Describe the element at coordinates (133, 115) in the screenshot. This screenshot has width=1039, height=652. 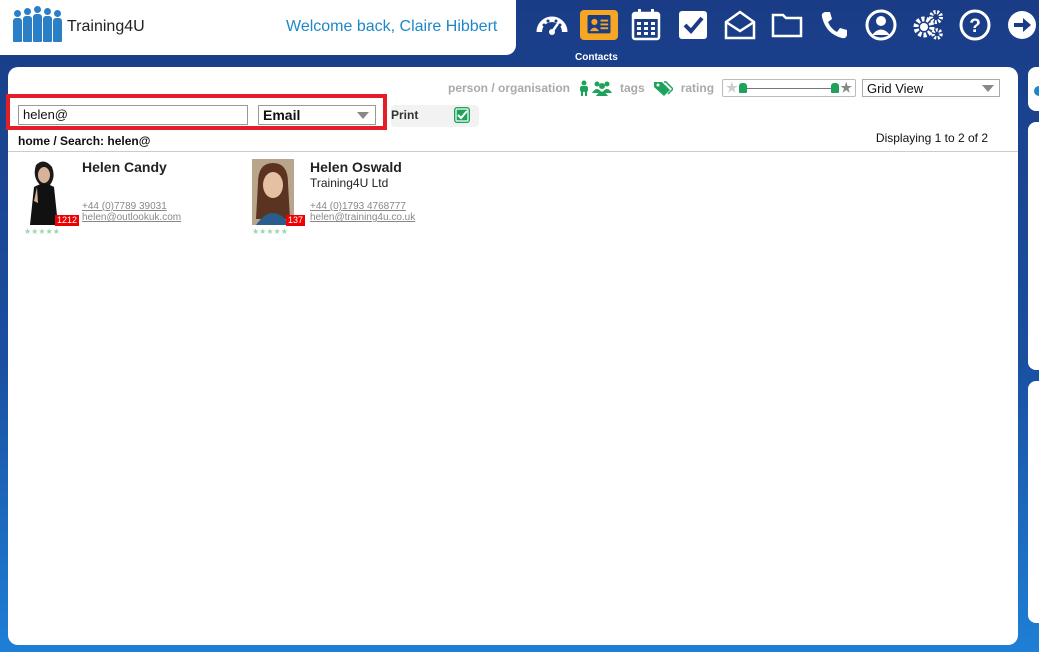
I see `search-input: helen@` at that location.